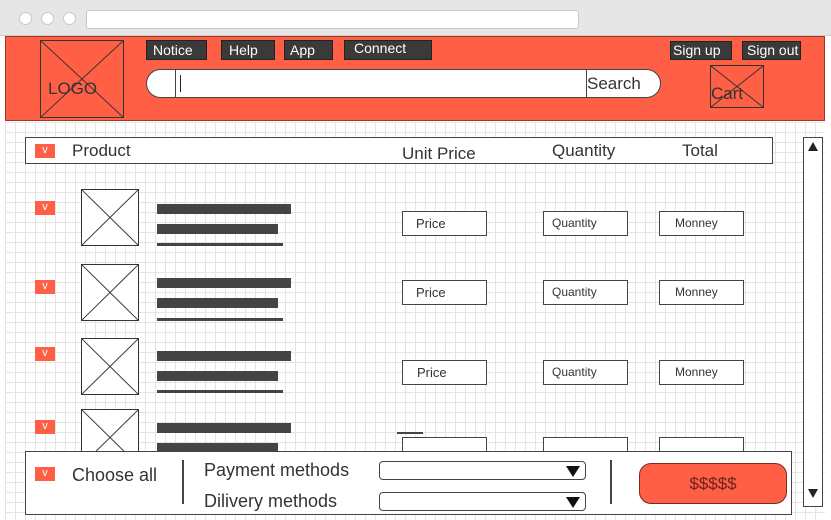  Describe the element at coordinates (482, 501) in the screenshot. I see `delivery-methods-select` at that location.